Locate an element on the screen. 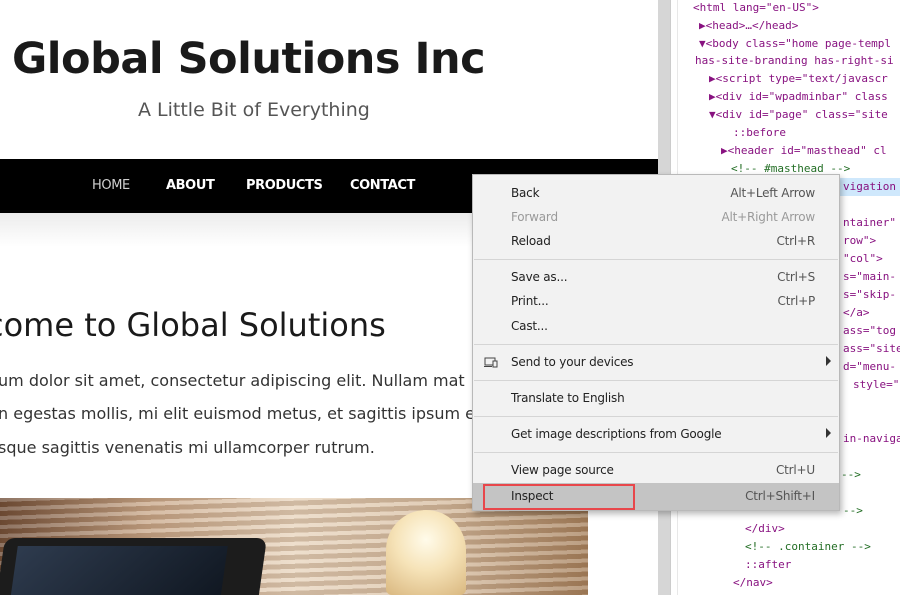 The width and height of the screenshot is (900, 595). dom-node: </div> is located at coordinates (765, 529).